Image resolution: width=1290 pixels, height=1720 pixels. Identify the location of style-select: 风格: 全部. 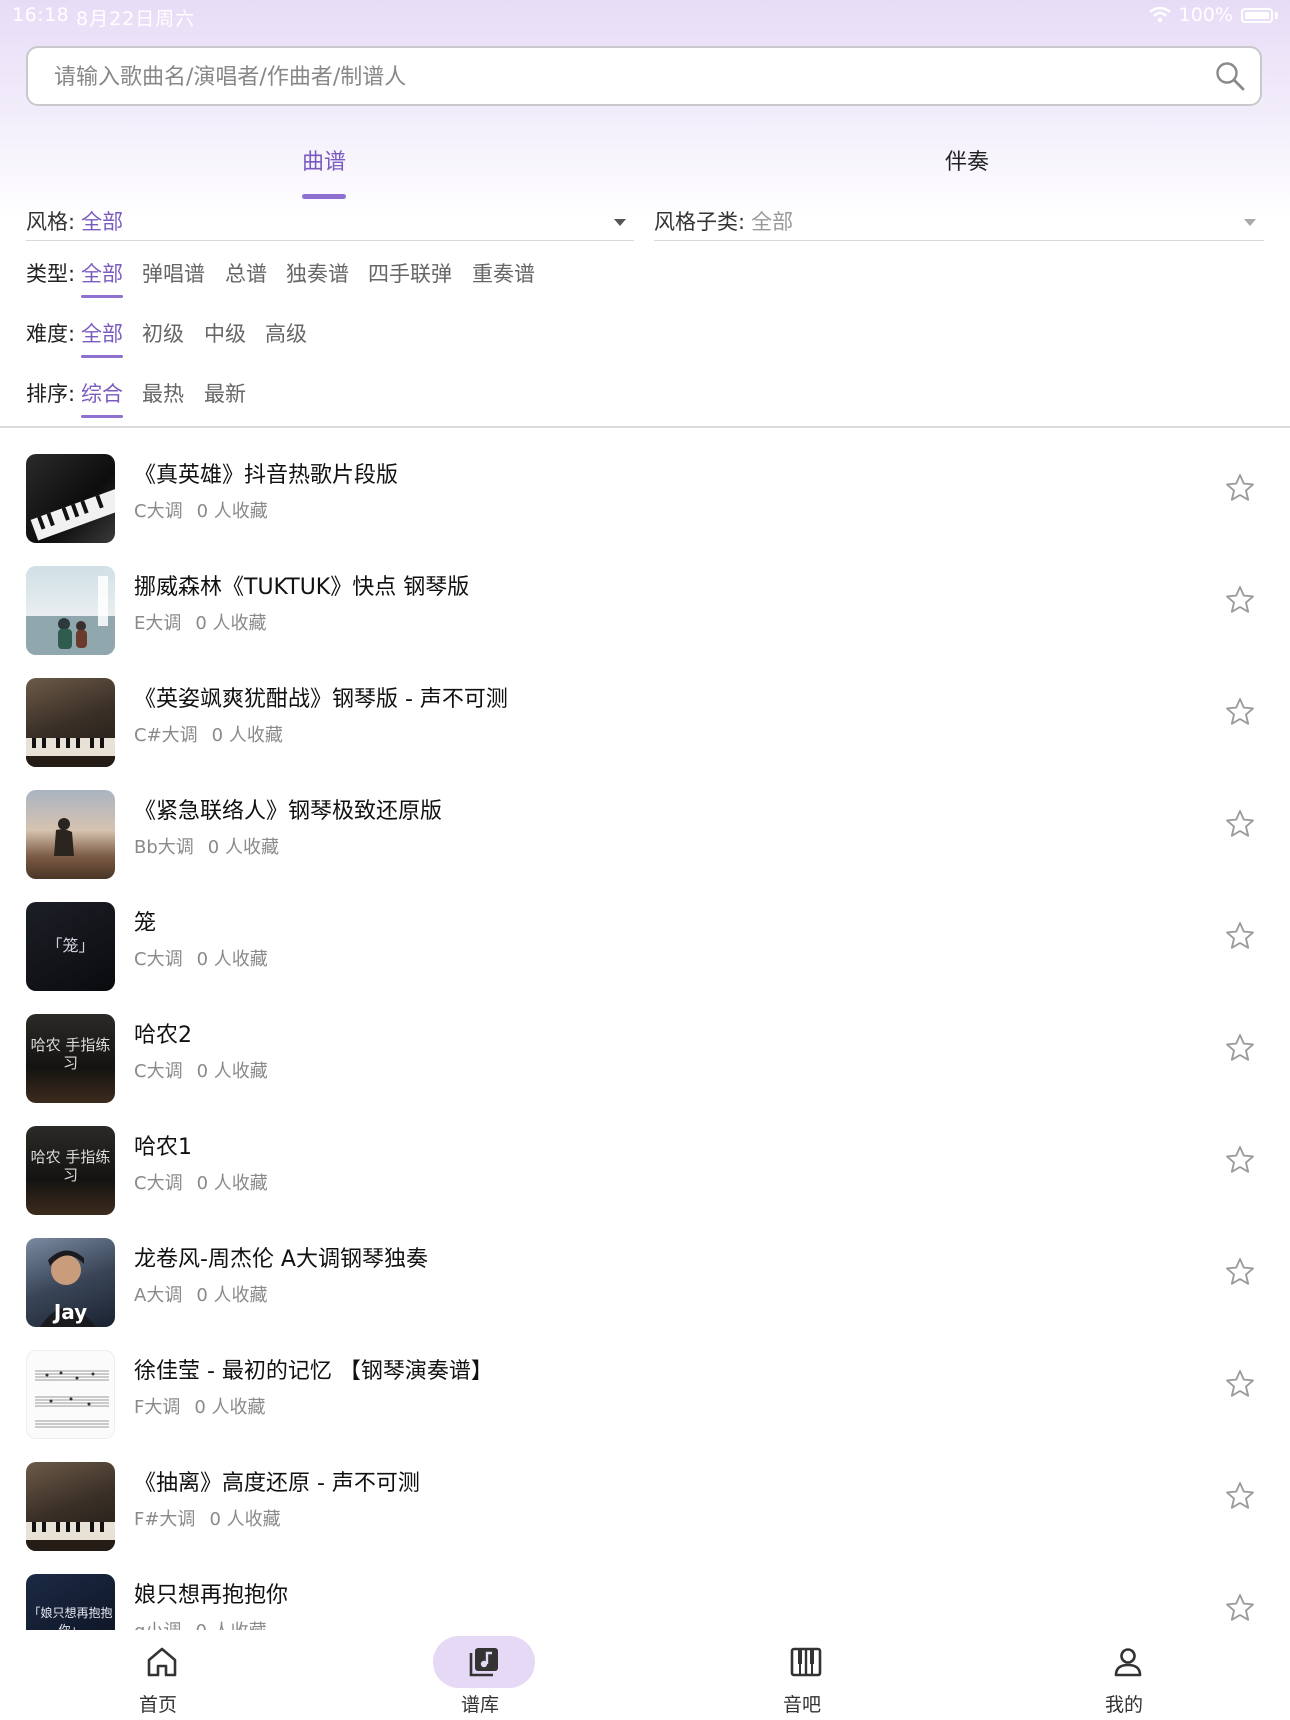
(330, 223).